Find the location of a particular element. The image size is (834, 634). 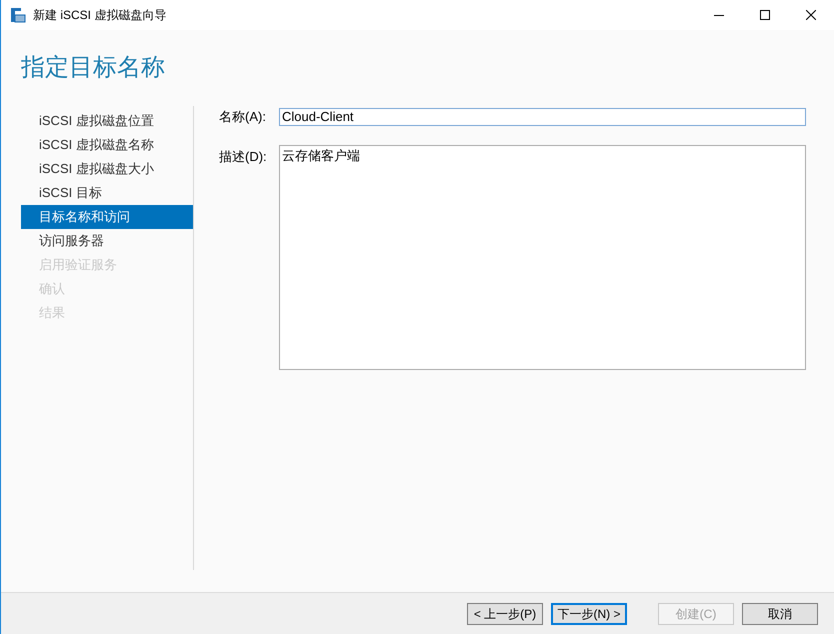

name-label: 名称(A): is located at coordinates (243, 117).